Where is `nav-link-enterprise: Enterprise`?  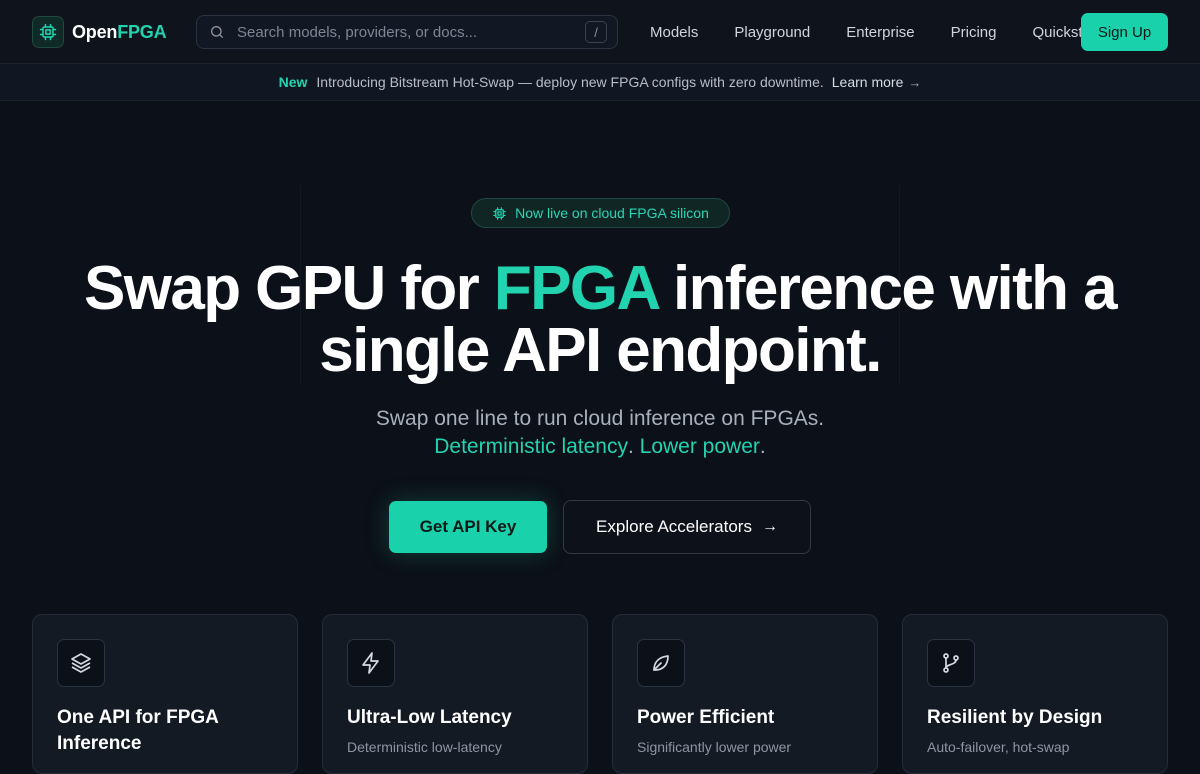 nav-link-enterprise: Enterprise is located at coordinates (880, 32).